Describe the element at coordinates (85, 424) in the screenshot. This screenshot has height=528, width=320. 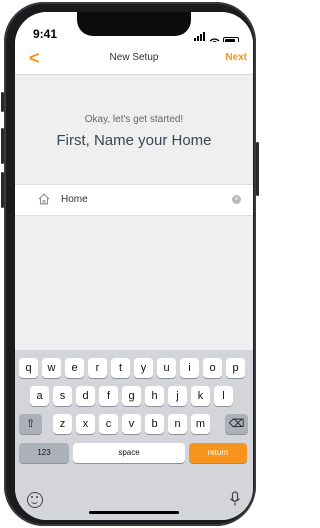
I see `key: x` at that location.